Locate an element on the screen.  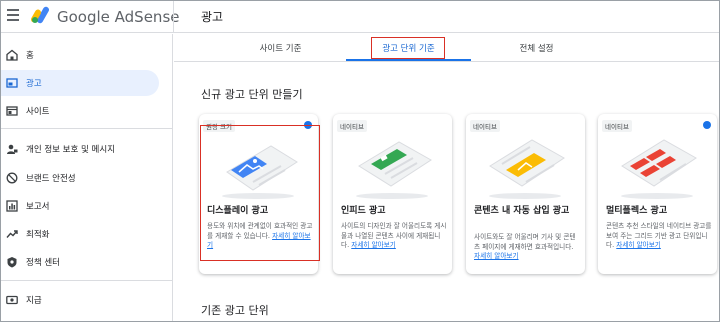
active-tab-indicator is located at coordinates (408, 60).